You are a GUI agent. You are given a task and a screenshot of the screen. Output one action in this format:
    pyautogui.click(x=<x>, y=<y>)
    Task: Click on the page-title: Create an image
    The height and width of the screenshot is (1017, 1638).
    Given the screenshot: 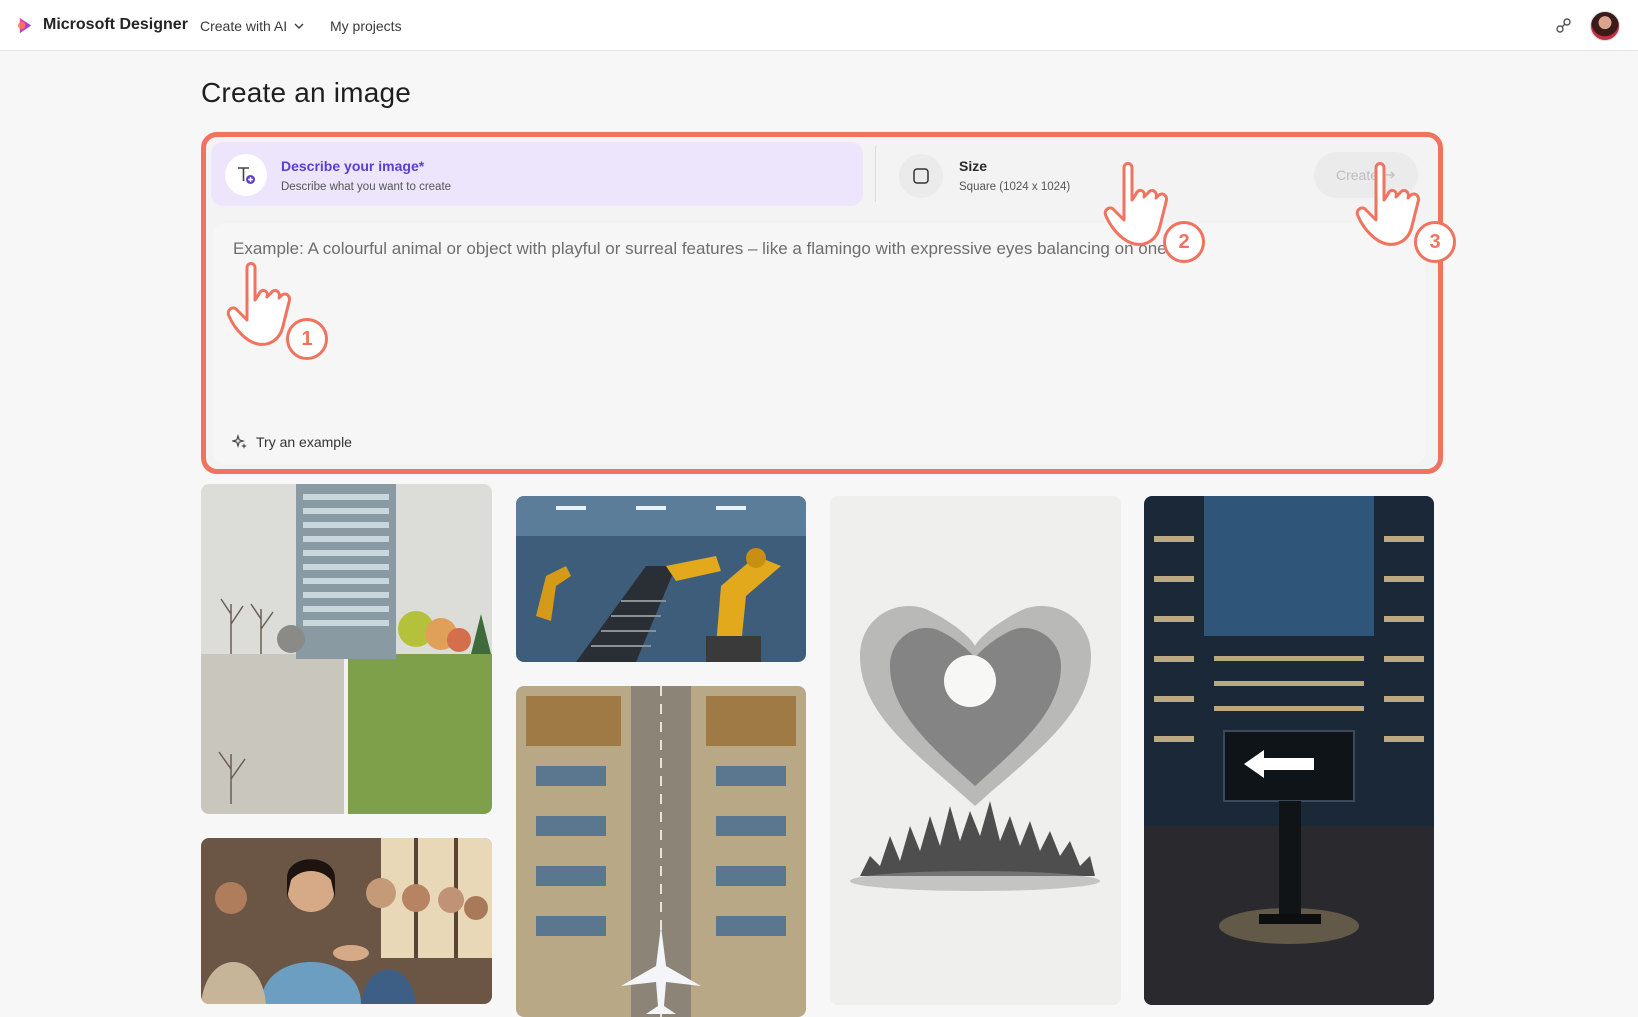 What is the action you would take?
    pyautogui.click(x=306, y=92)
    